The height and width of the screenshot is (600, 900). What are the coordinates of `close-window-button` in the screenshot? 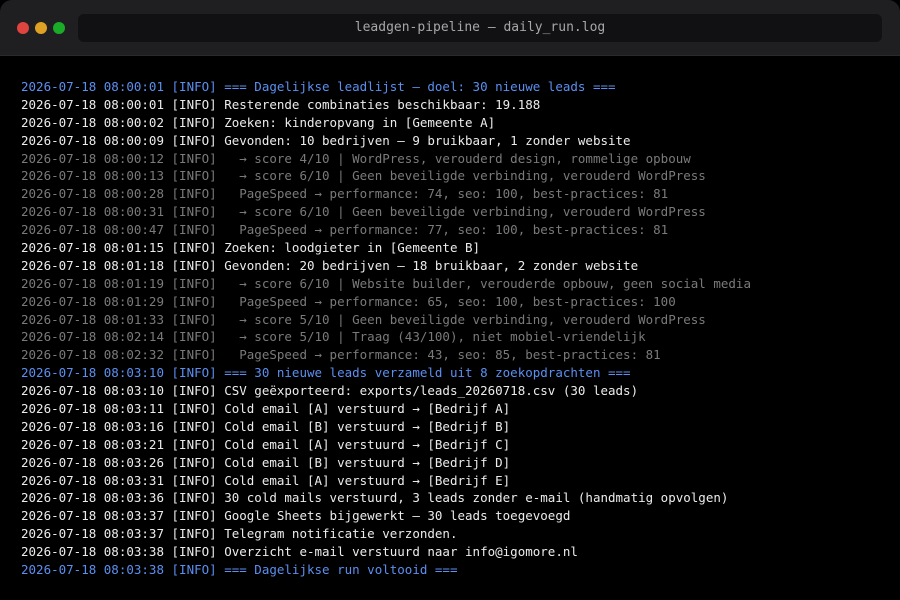 It's located at (23, 28).